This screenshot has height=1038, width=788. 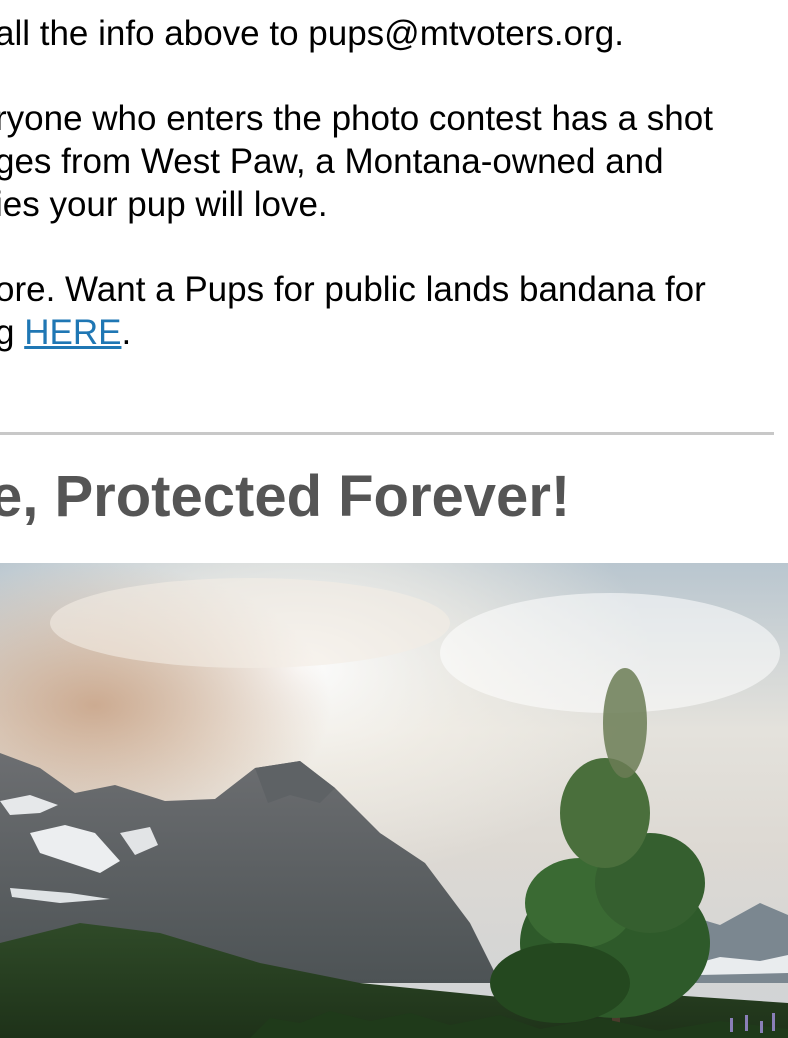 What do you see at coordinates (126, 332) in the screenshot?
I see `text-fragment: .` at bounding box center [126, 332].